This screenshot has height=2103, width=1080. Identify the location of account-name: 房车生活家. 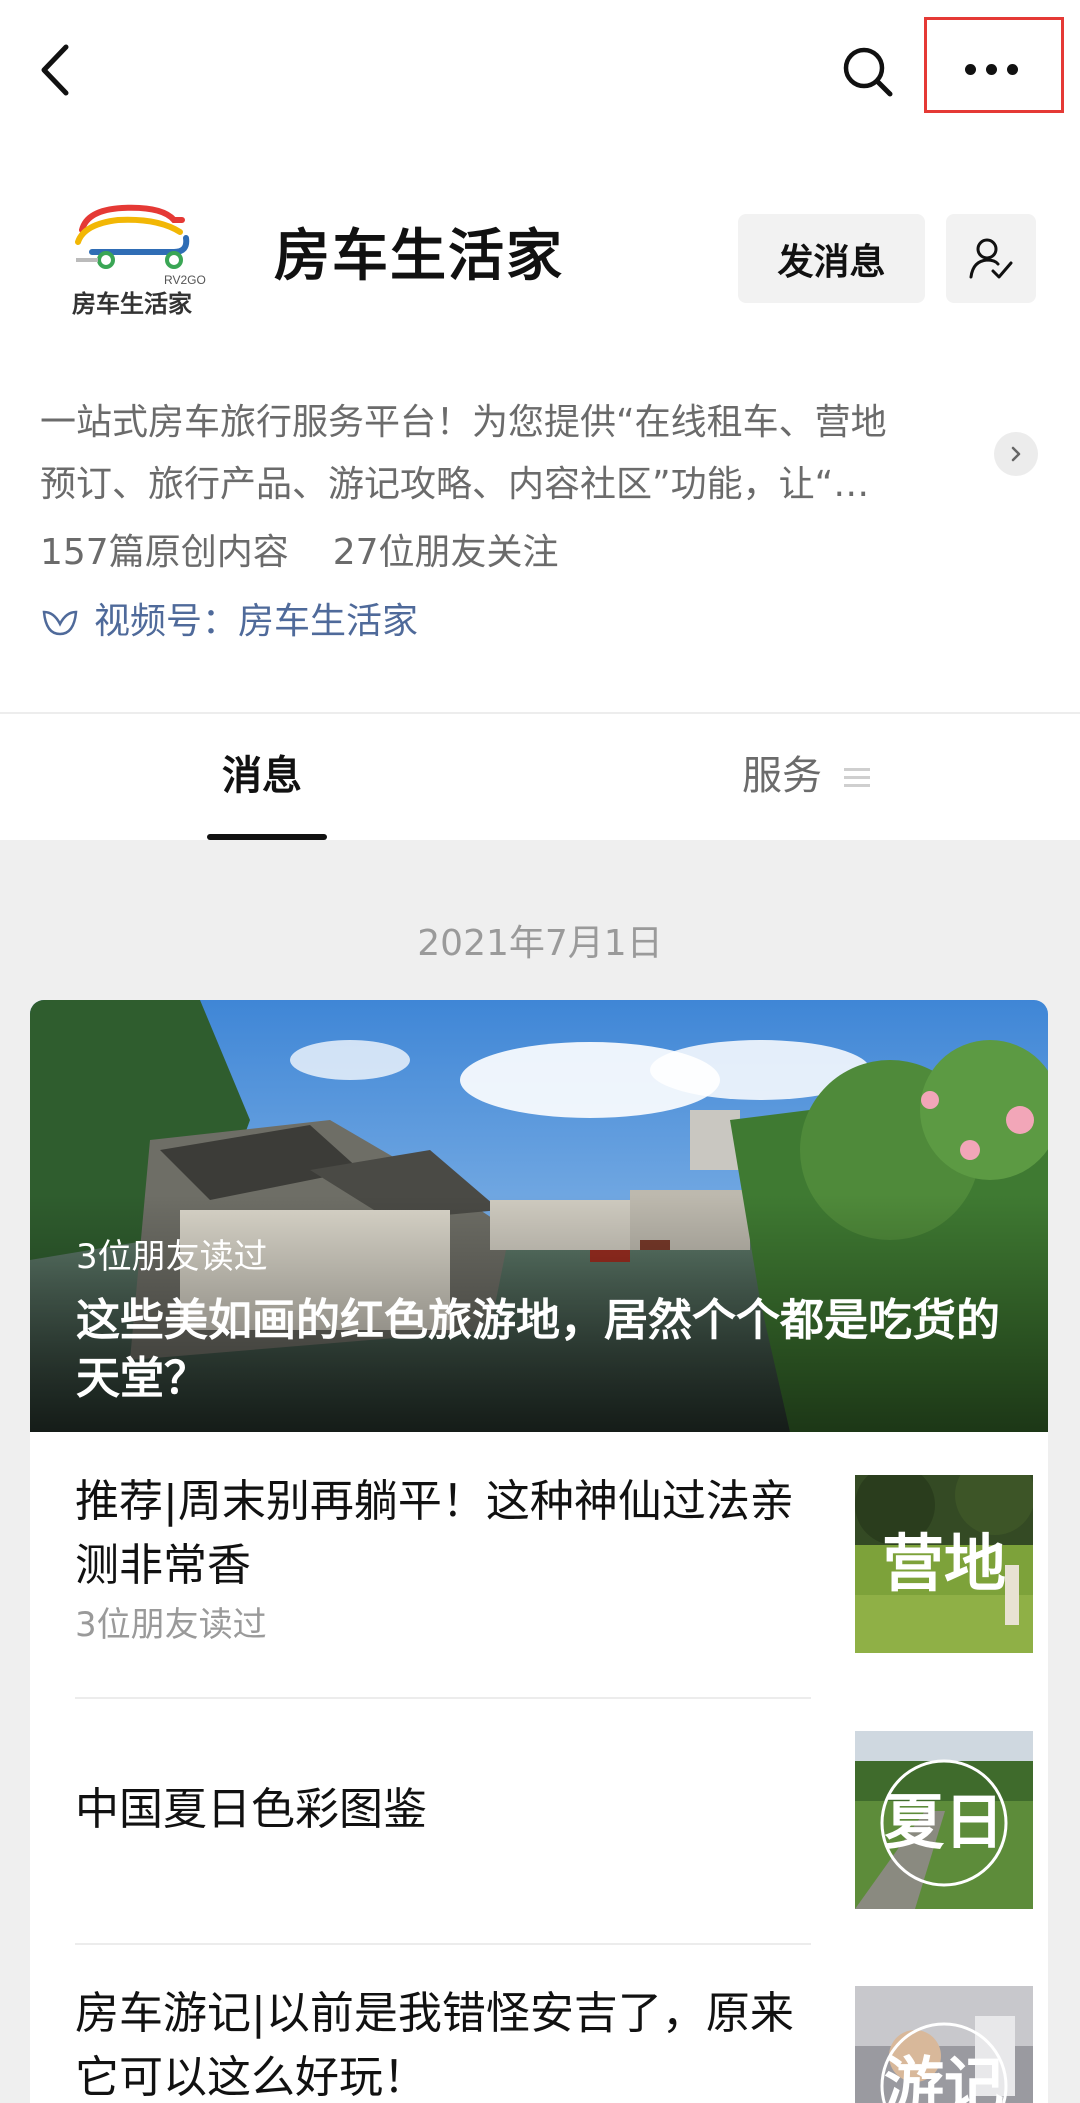
(419, 256).